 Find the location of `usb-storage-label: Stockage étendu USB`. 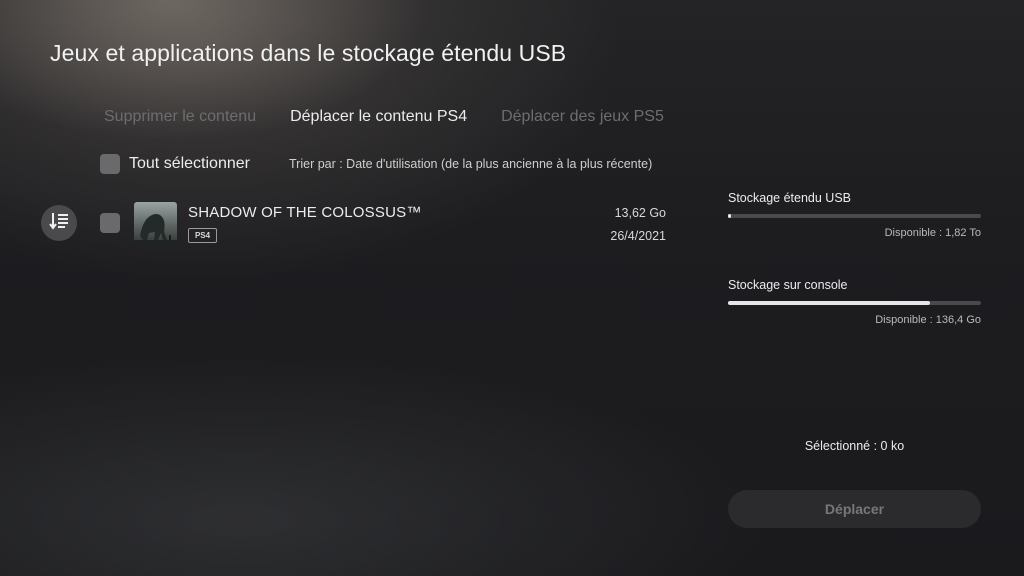

usb-storage-label: Stockage étendu USB is located at coordinates (789, 198).